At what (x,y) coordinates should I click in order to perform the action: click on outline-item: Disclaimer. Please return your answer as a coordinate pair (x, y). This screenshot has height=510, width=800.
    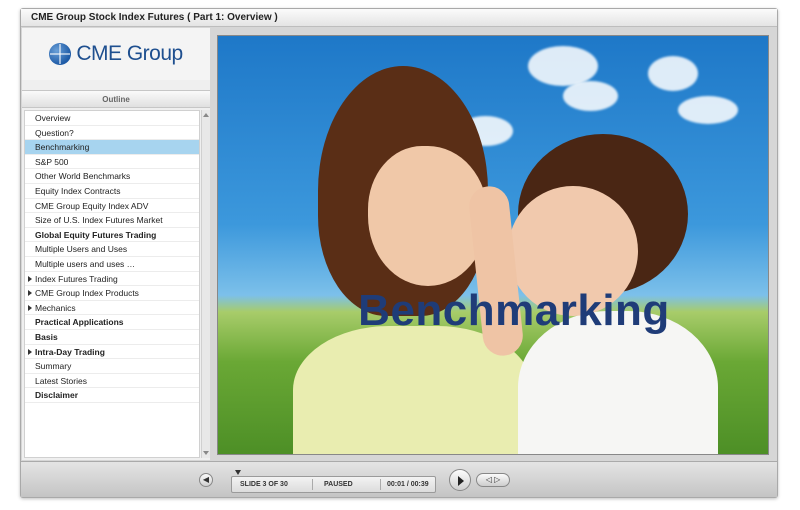
    Looking at the image, I should click on (112, 395).